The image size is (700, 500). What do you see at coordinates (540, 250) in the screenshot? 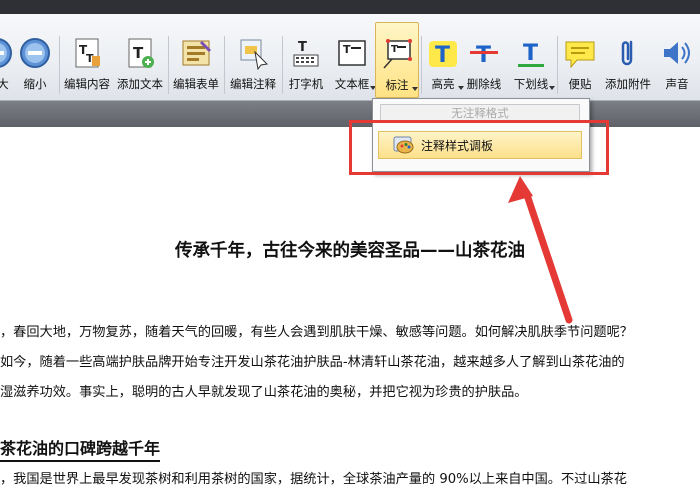
I see `pointer-arrow` at bounding box center [540, 250].